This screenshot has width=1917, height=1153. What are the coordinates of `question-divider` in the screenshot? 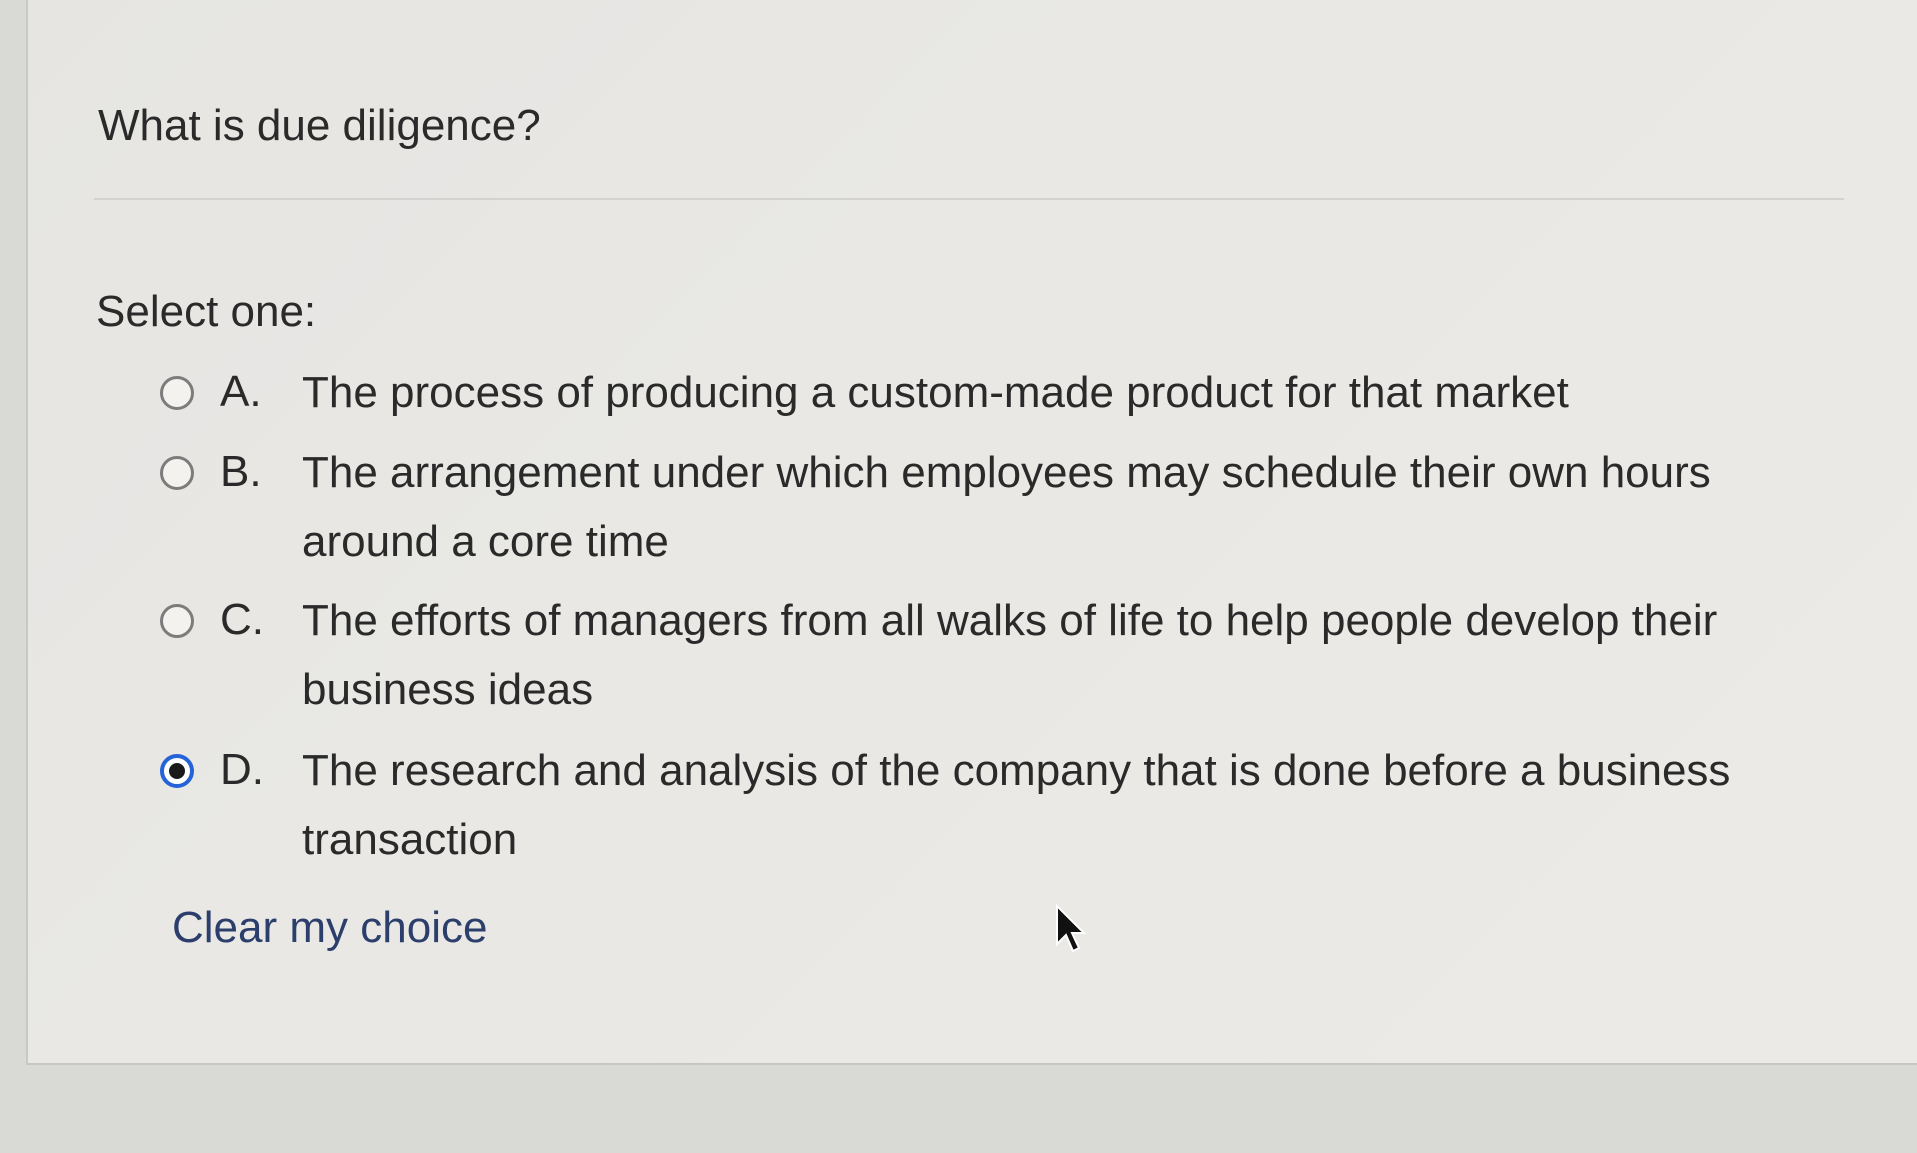 It's located at (969, 199).